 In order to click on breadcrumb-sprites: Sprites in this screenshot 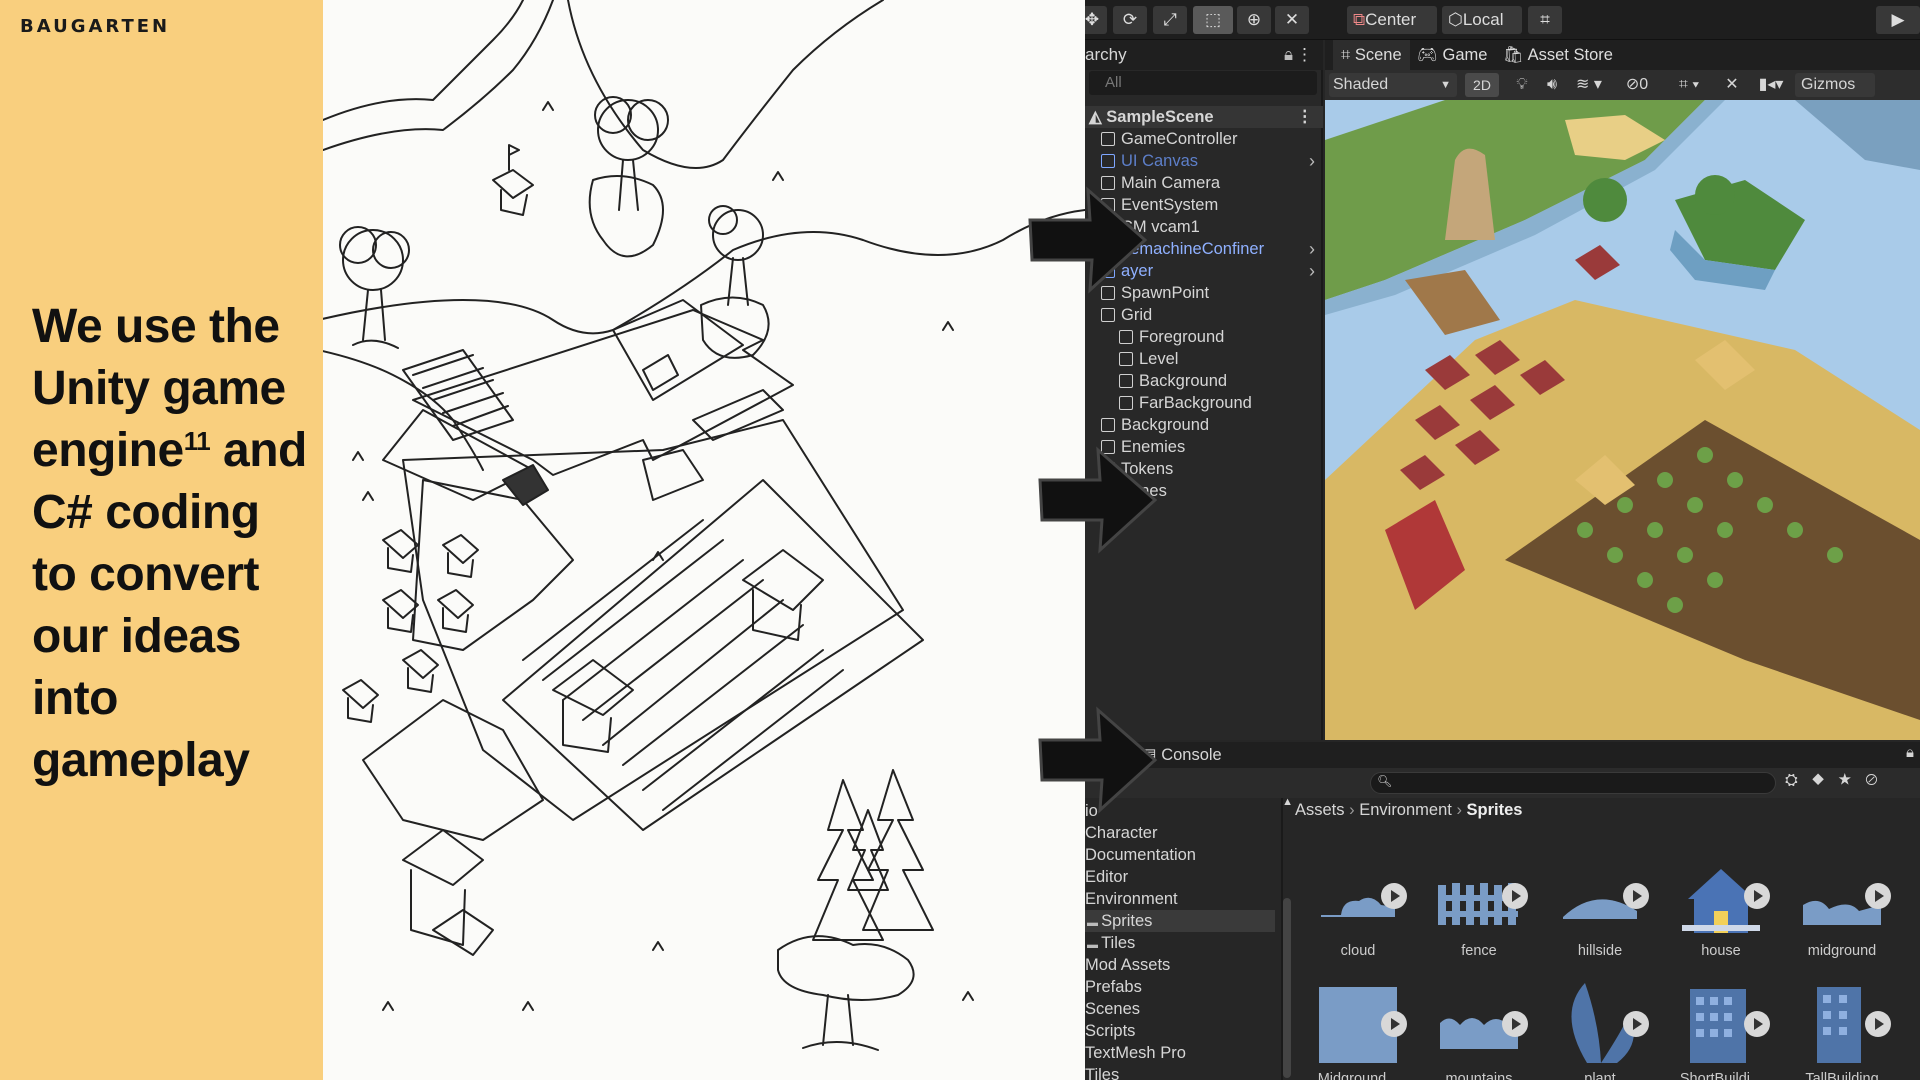, I will do `click(1495, 810)`.